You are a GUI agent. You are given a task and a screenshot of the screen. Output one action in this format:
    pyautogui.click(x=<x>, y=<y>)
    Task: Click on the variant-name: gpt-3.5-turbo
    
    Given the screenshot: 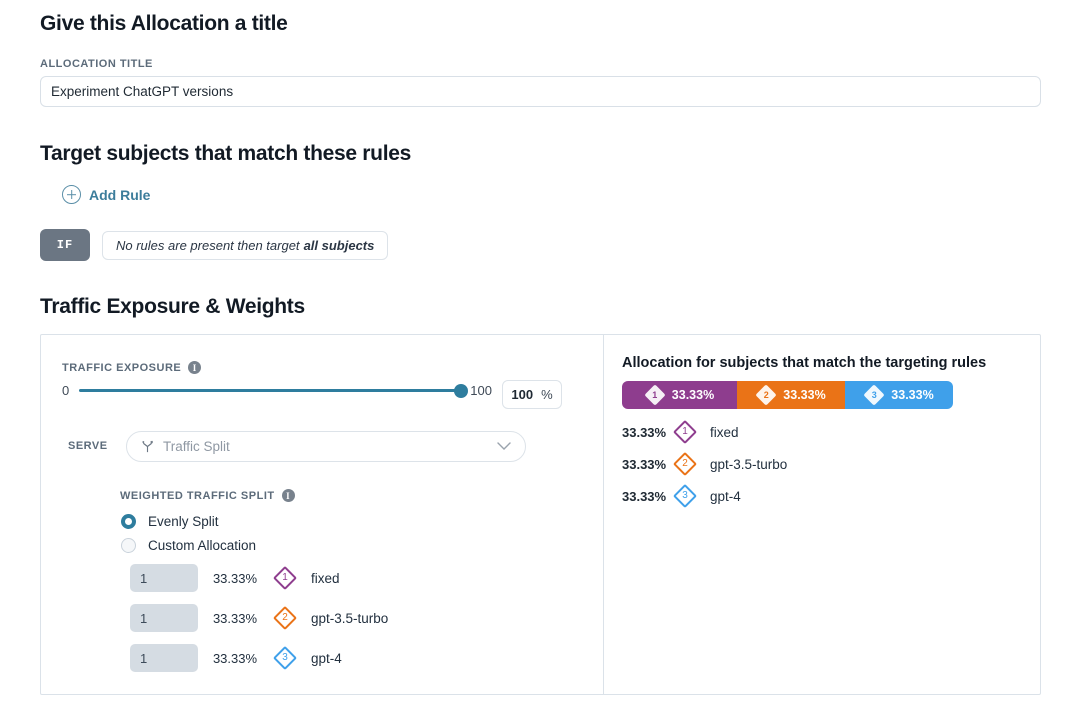 What is the action you would take?
    pyautogui.click(x=350, y=618)
    